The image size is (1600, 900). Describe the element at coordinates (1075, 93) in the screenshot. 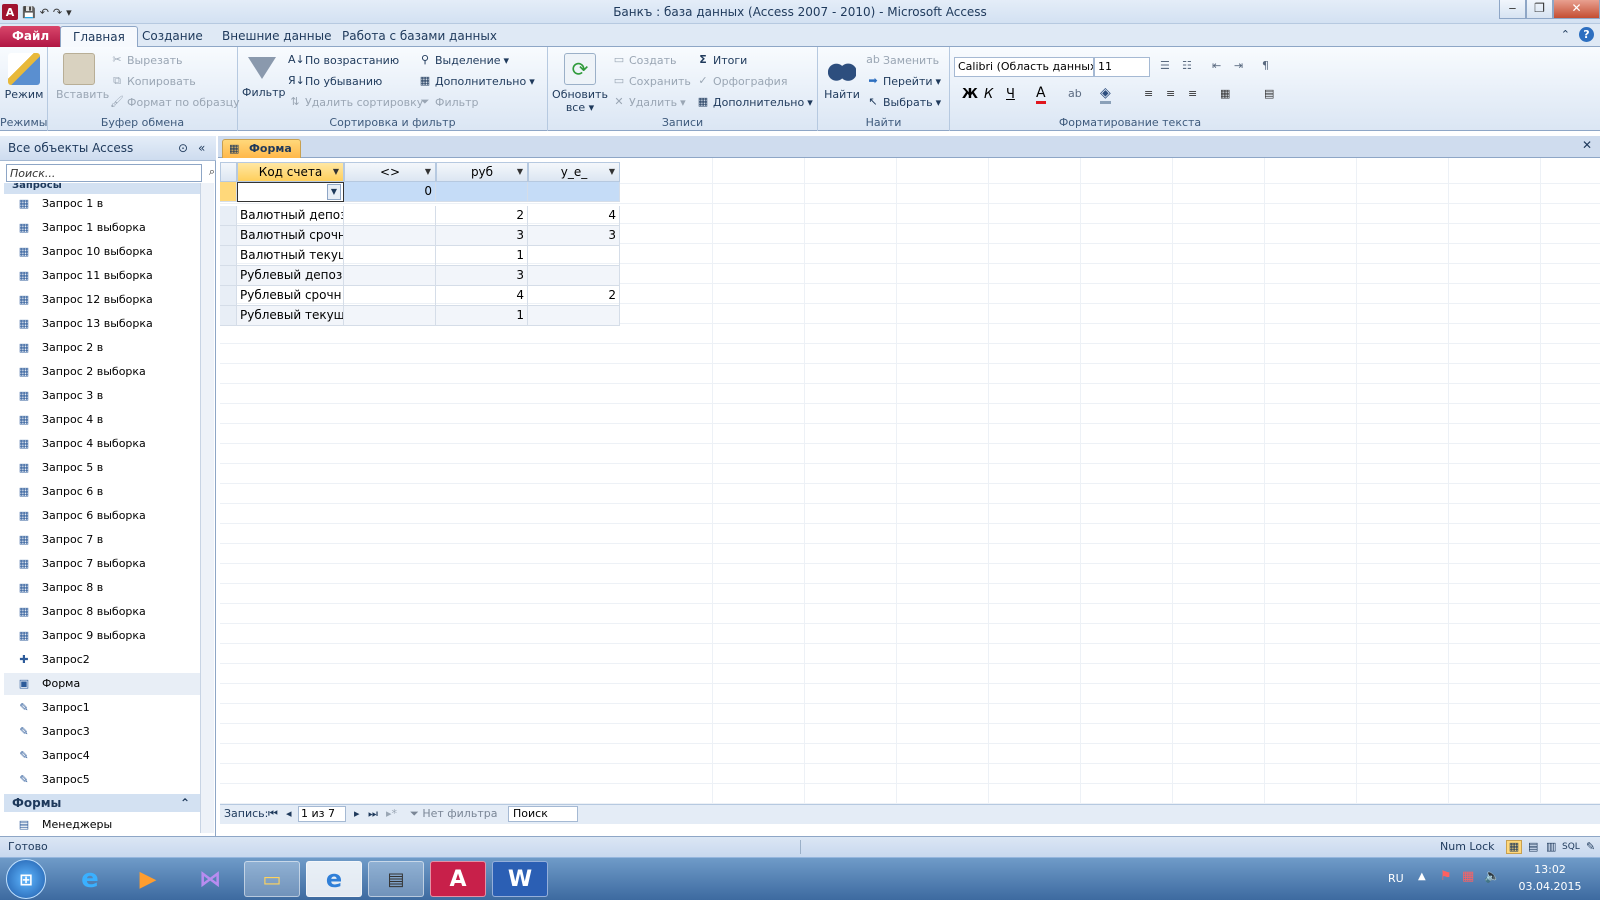

I see `highlight-icon: ab` at that location.